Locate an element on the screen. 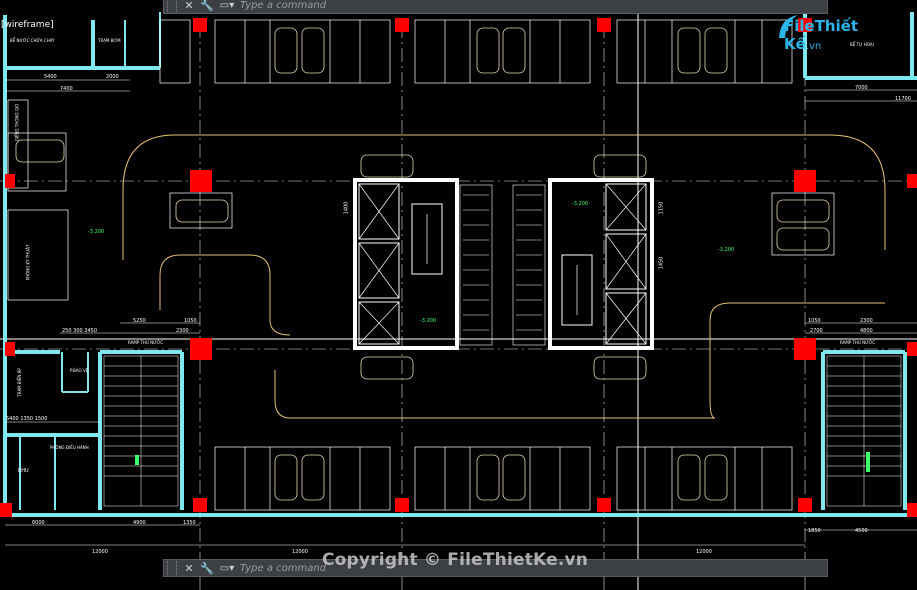 This screenshot has width=917, height=590. logo-text-suffix: .vn is located at coordinates (813, 46).